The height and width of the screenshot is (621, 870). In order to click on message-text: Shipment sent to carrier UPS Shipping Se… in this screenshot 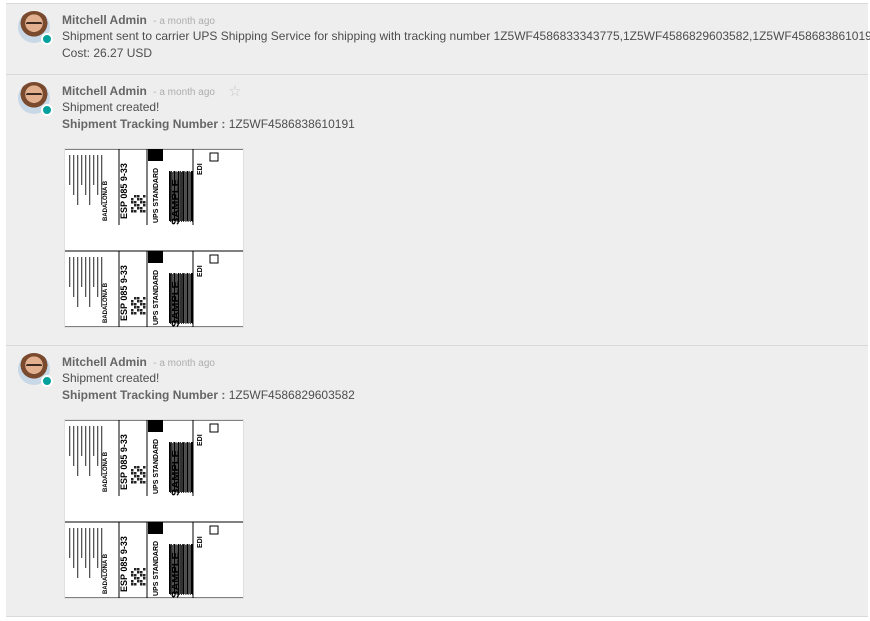, I will do `click(466, 36)`.